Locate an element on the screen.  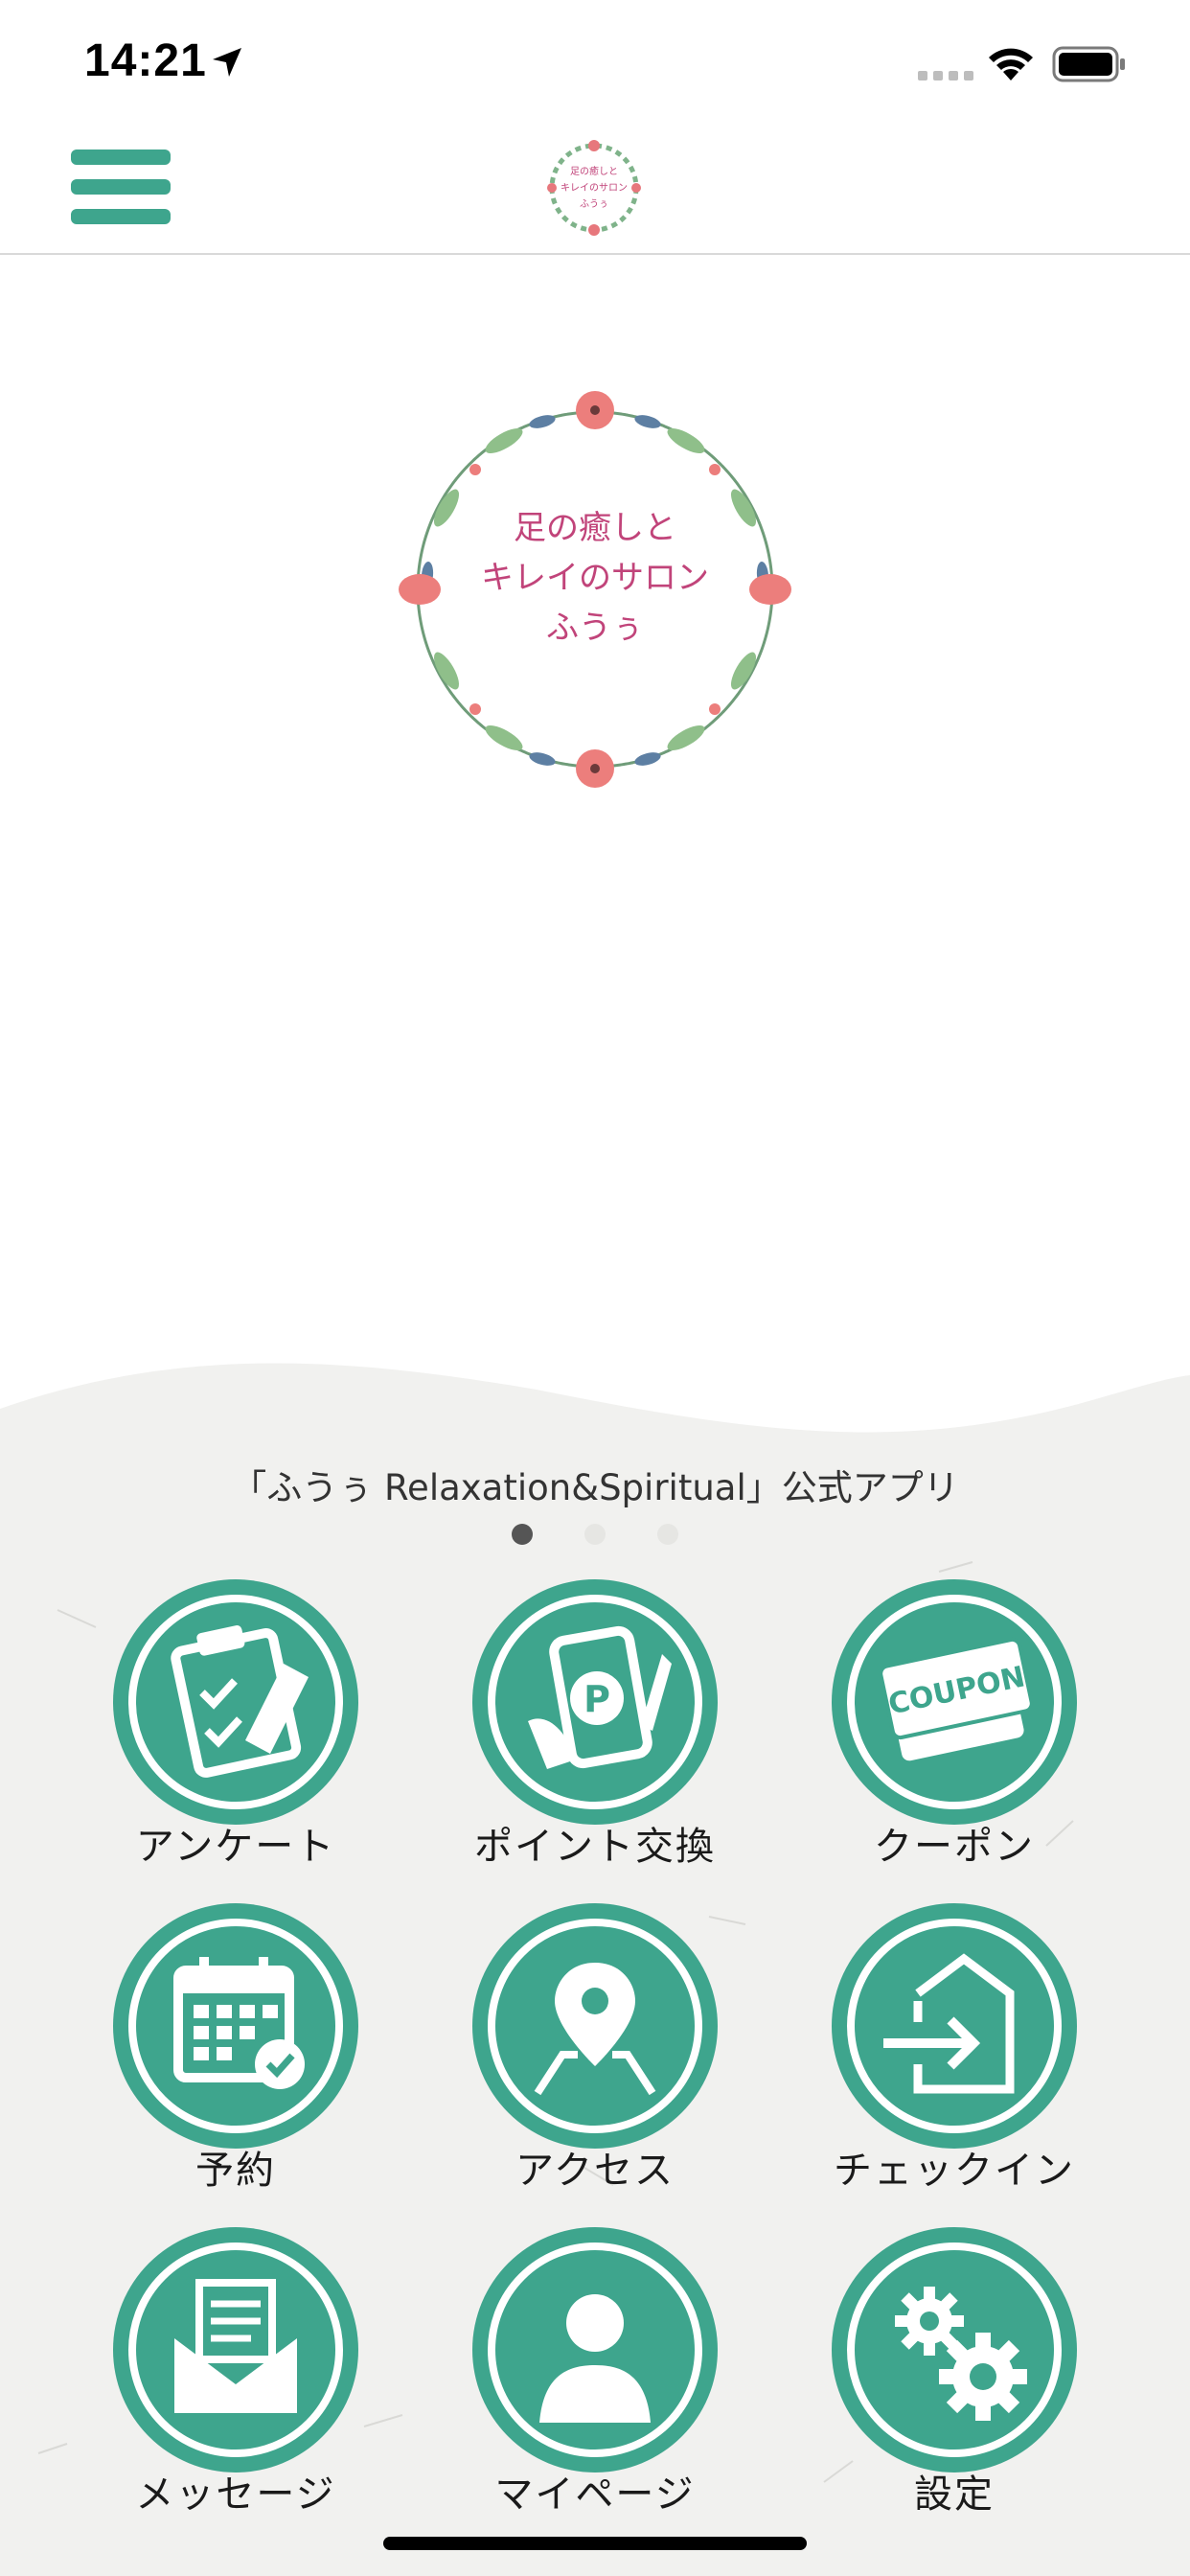
menu-item-my-page: マイページ is located at coordinates (576, 2383).